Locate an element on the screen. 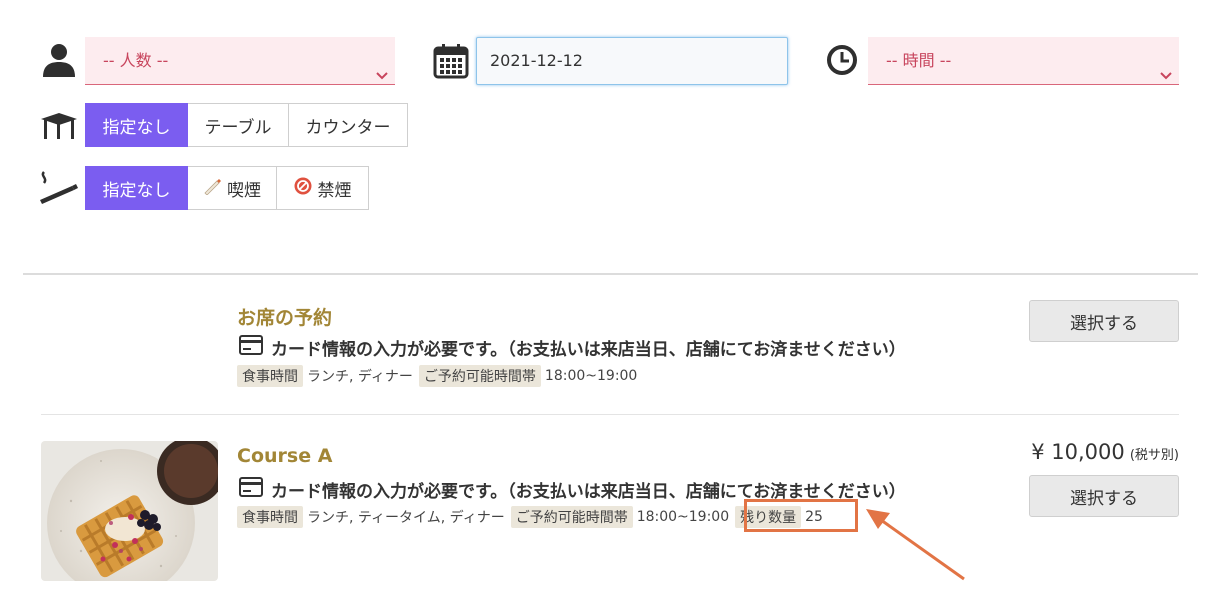 This screenshot has width=1223, height=613. select-plan-button: 選択する is located at coordinates (1104, 321).